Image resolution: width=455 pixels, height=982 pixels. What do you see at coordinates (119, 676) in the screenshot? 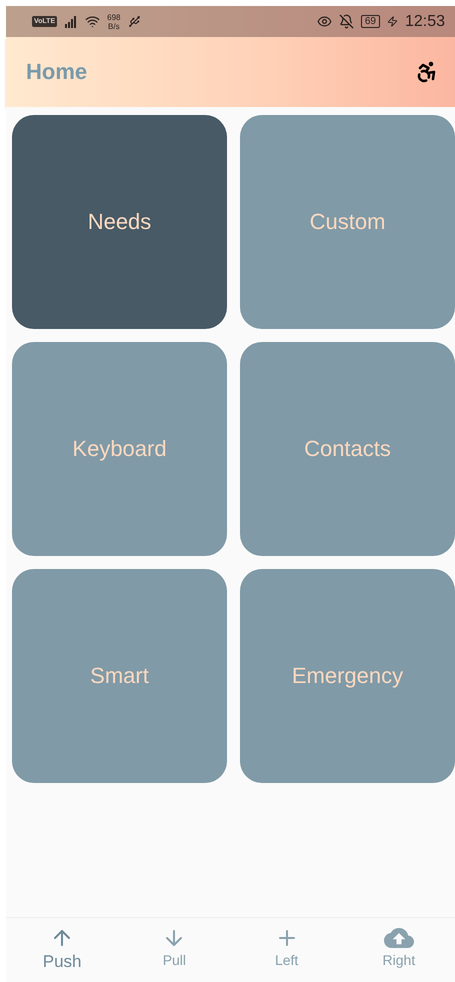
I see `category-tile: Smart` at bounding box center [119, 676].